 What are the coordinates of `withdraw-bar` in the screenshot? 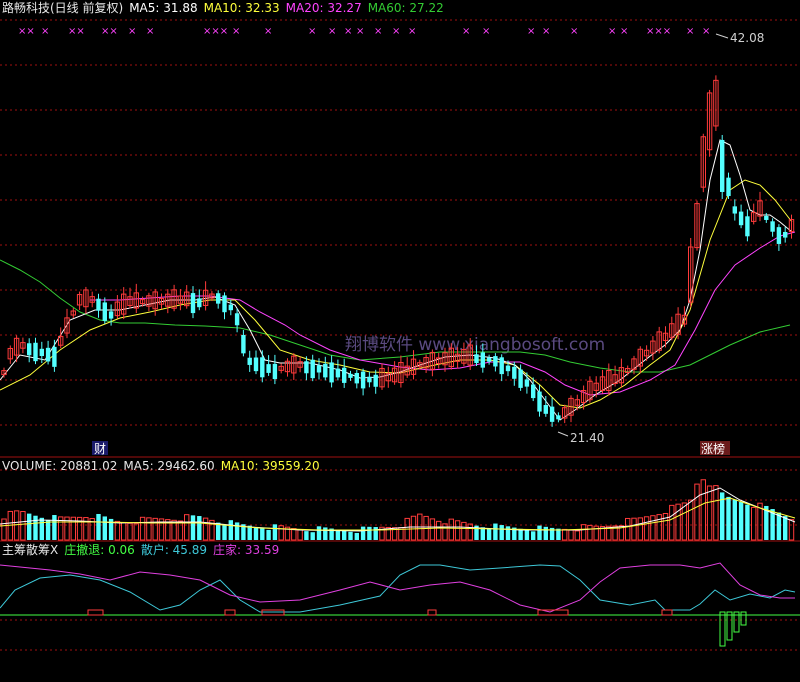 It's located at (729, 626).